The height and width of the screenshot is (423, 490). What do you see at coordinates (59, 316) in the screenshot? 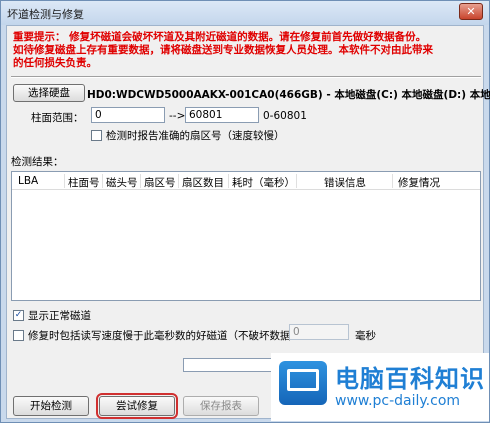
I see `show-normal-label: 显示正常磁道` at bounding box center [59, 316].